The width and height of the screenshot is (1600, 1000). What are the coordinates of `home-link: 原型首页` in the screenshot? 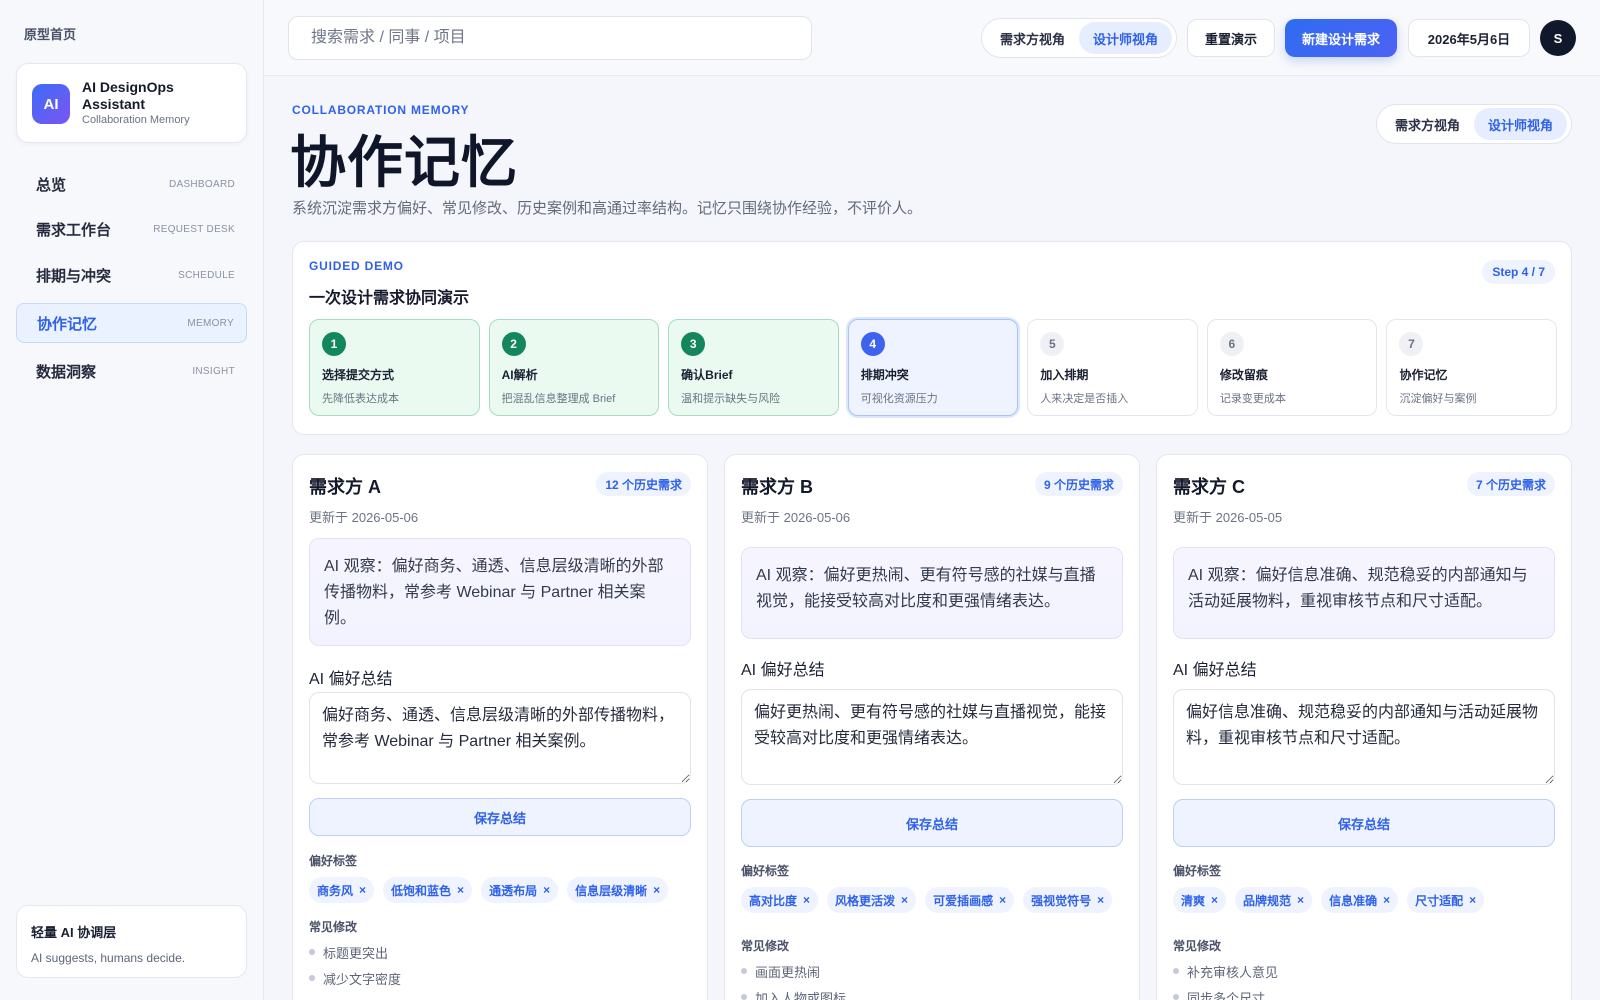 It's located at (50, 33).